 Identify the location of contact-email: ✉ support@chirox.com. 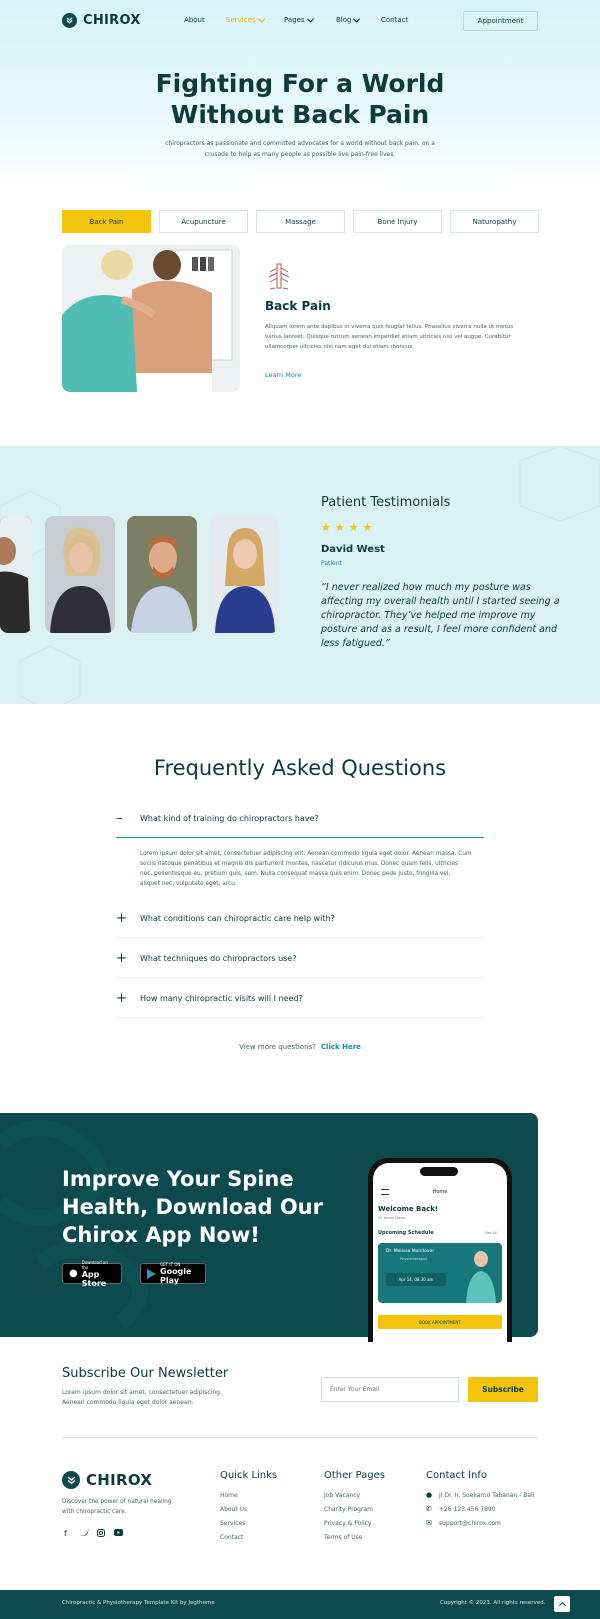
(463, 1523).